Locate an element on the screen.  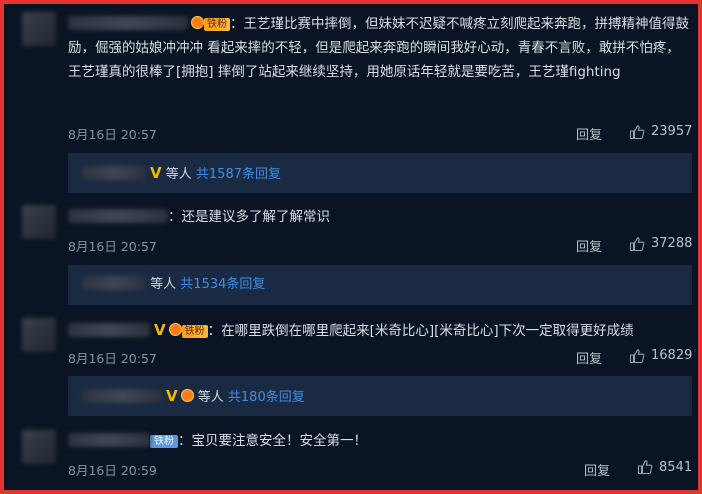
like-count: 37288 is located at coordinates (672, 243).